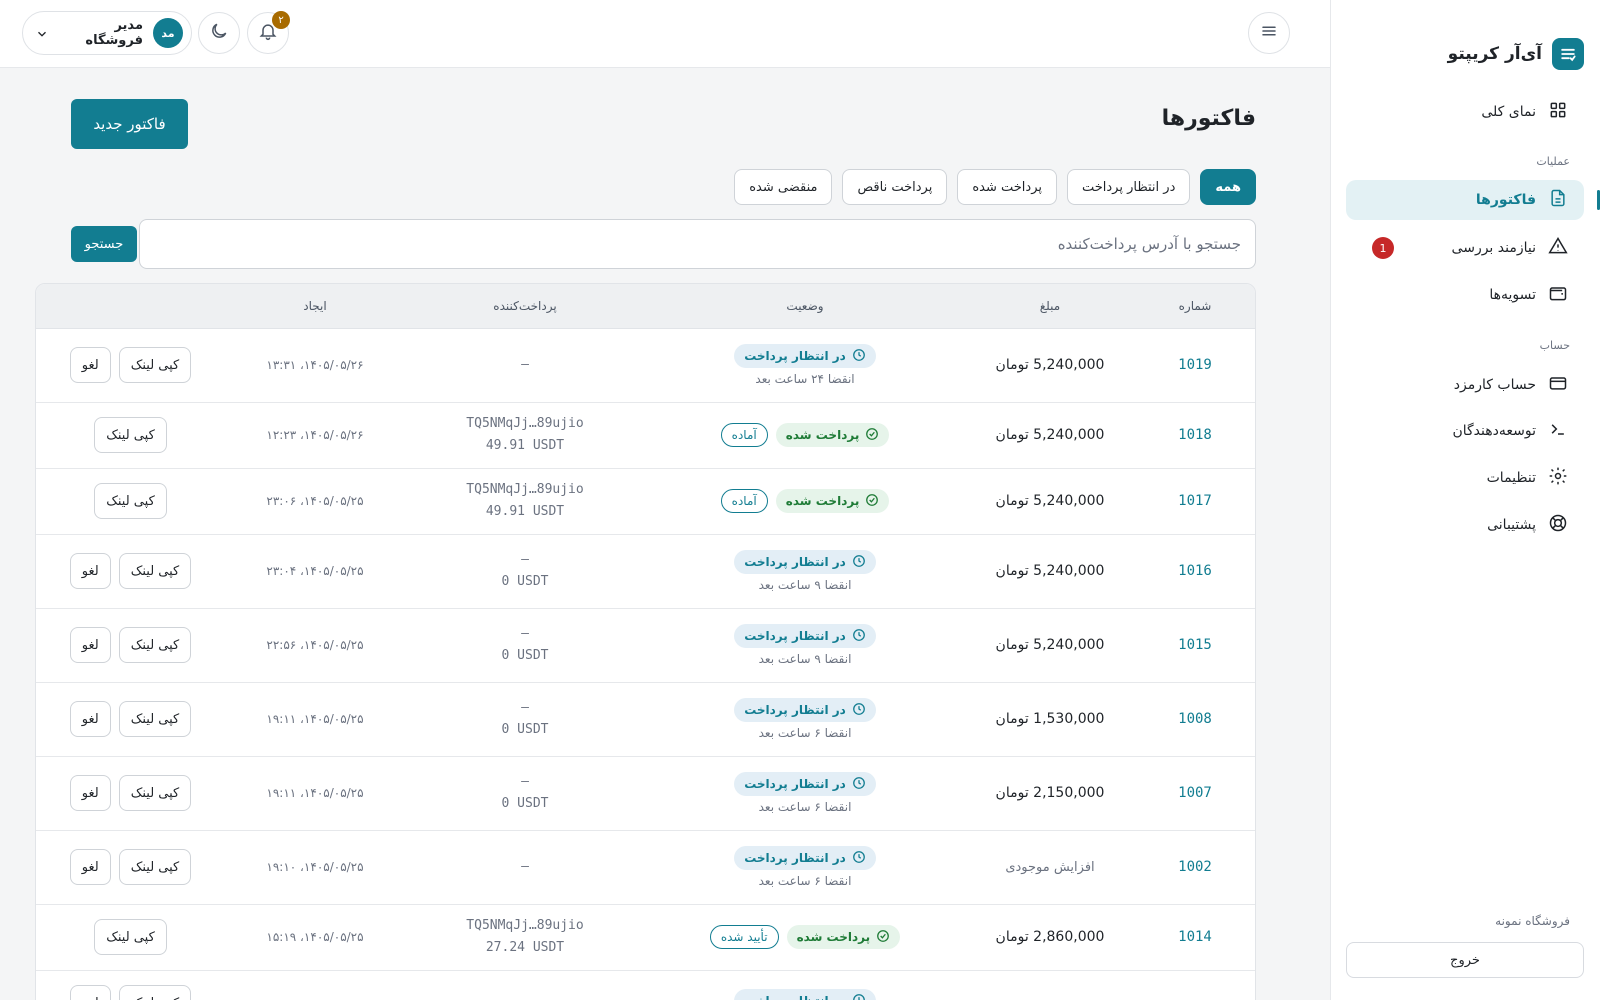 The width and height of the screenshot is (1600, 1000). I want to click on sidebar-item-needs-review: نیازمند بررسی 1, so click(1465, 248).